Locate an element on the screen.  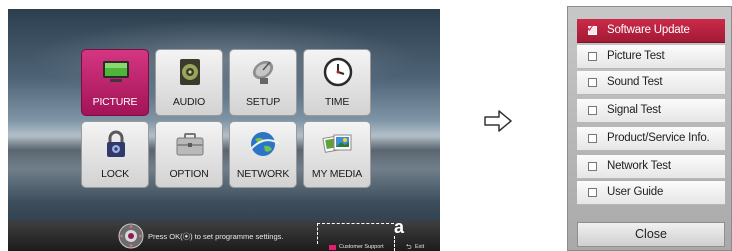
callout-label: a is located at coordinates (399, 227).